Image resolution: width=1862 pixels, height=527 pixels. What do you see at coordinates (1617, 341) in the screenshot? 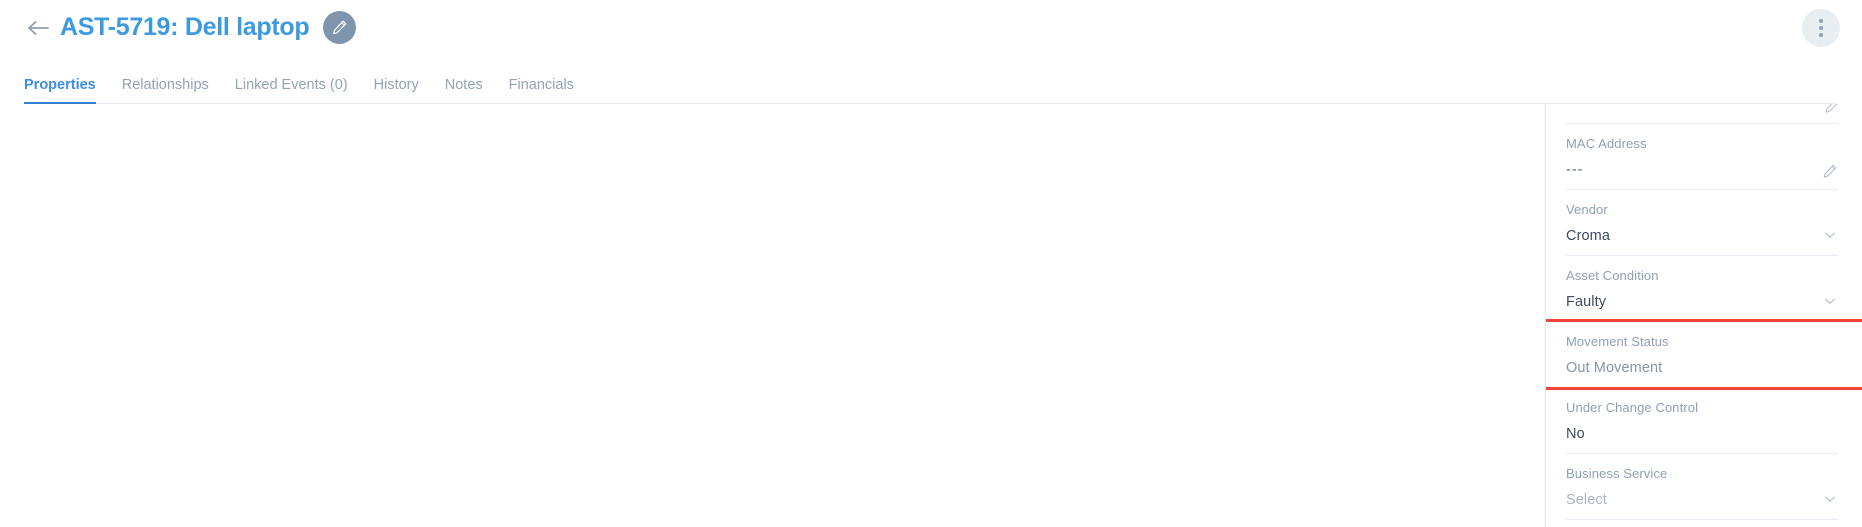
I see `field-movement-status-label: Movement Status` at bounding box center [1617, 341].